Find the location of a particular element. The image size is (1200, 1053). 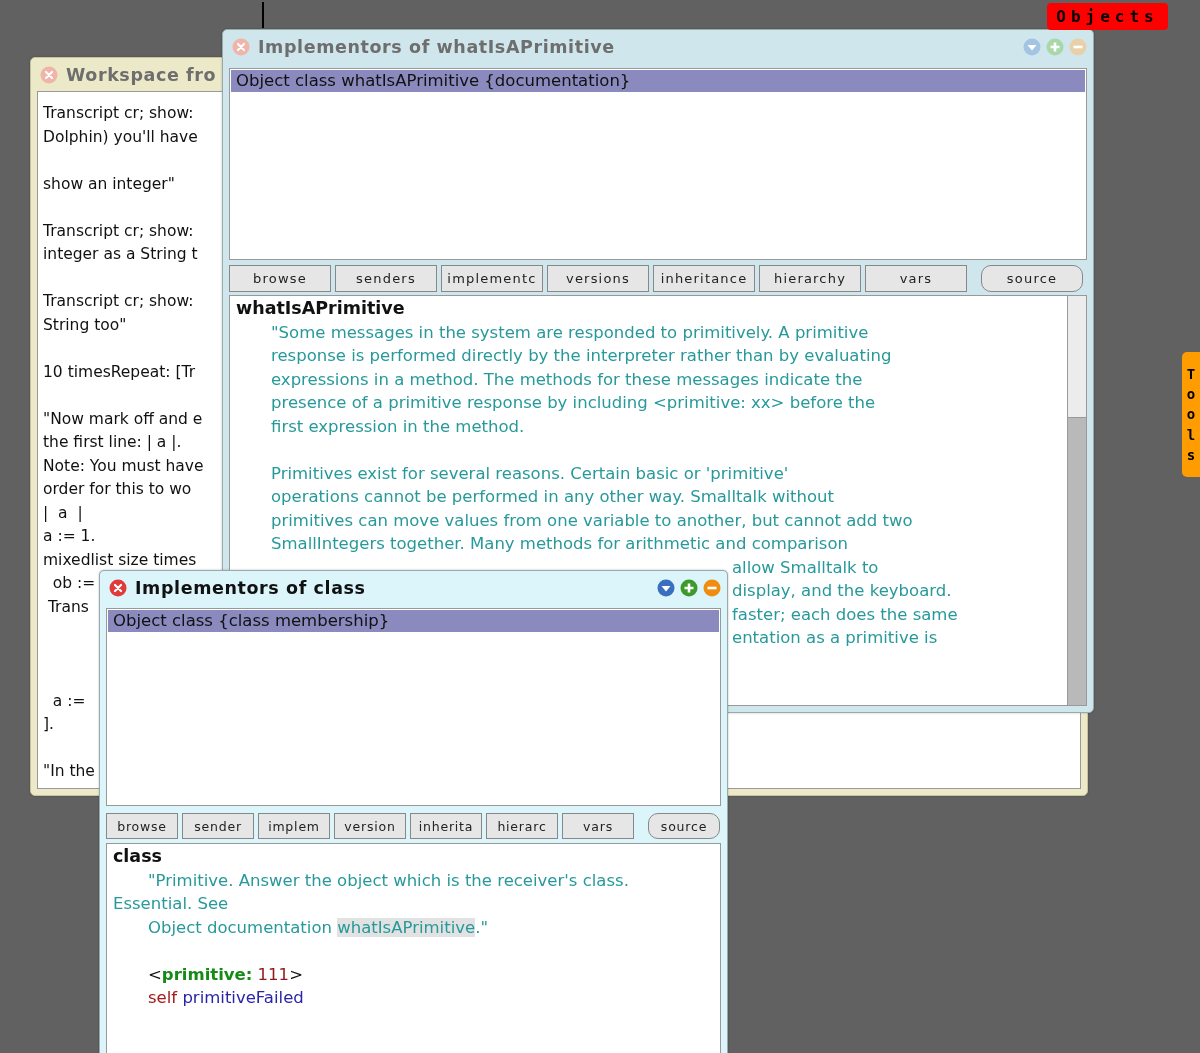

code-line: response is performed directly by the interpreter rather than by evaluating is located at coordinates (581, 356).